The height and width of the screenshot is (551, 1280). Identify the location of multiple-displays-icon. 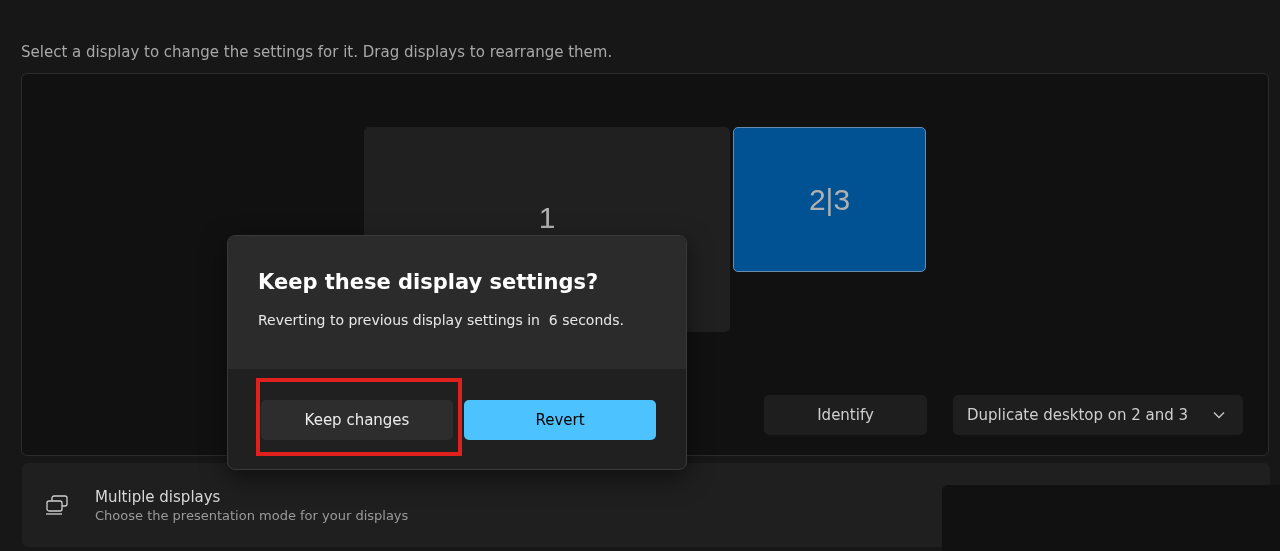
(57, 505).